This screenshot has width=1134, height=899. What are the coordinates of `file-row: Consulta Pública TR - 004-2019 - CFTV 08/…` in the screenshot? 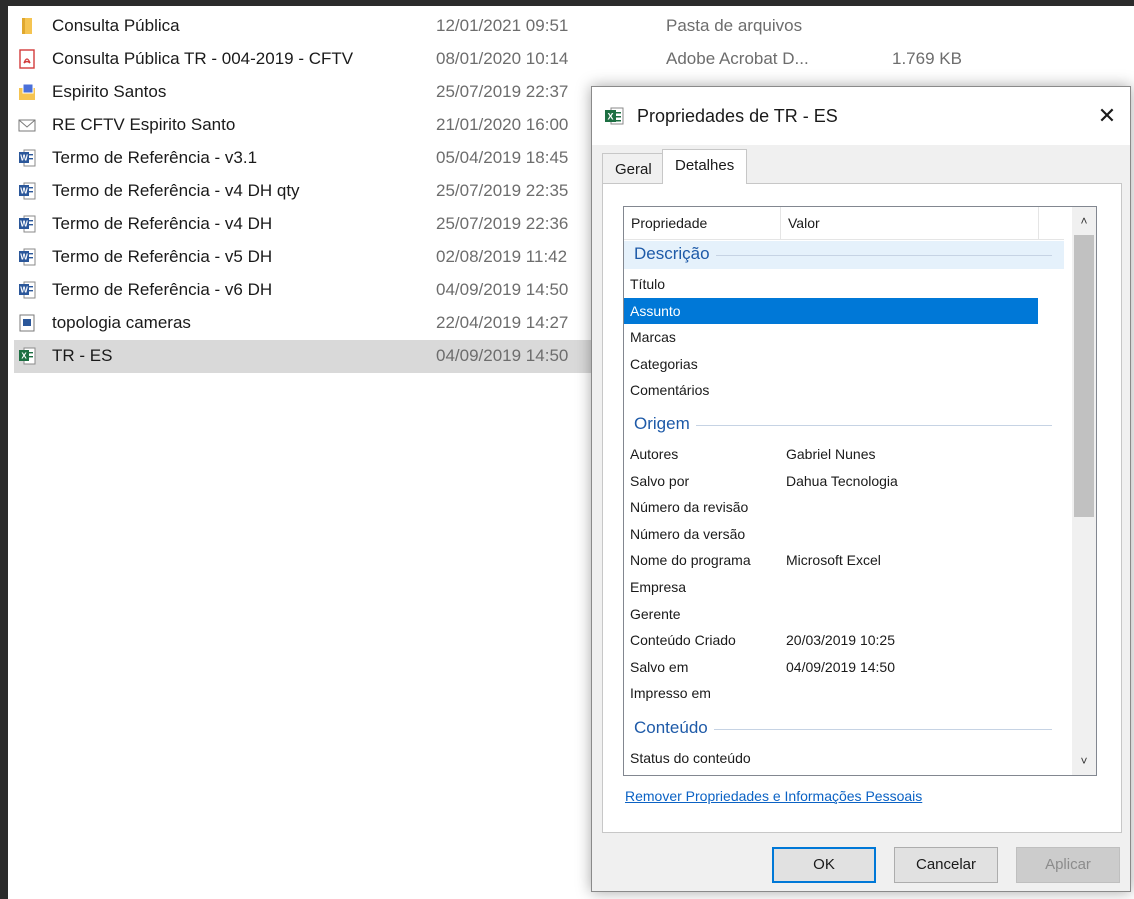 It's located at (569, 59).